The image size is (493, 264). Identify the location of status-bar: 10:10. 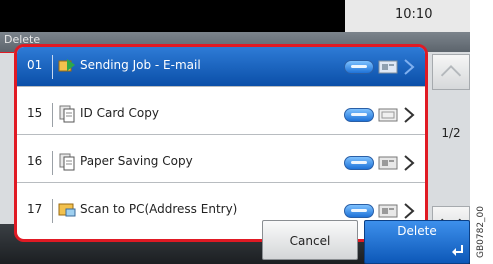
(235, 16).